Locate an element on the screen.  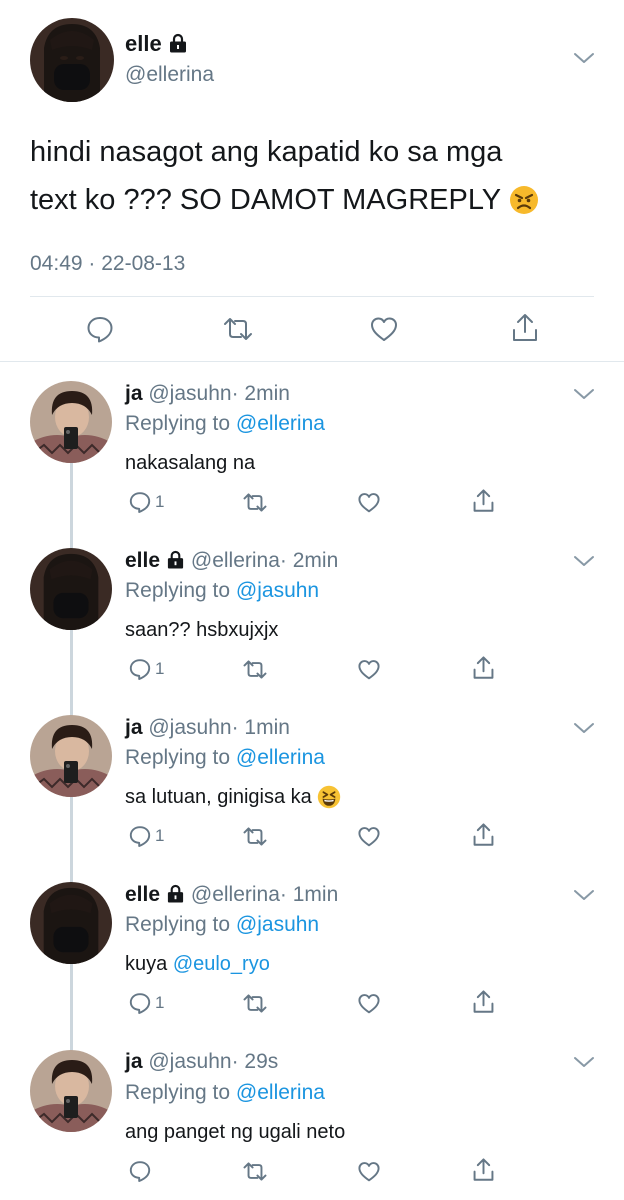
timestamp: · 29s is located at coordinates (255, 1061).